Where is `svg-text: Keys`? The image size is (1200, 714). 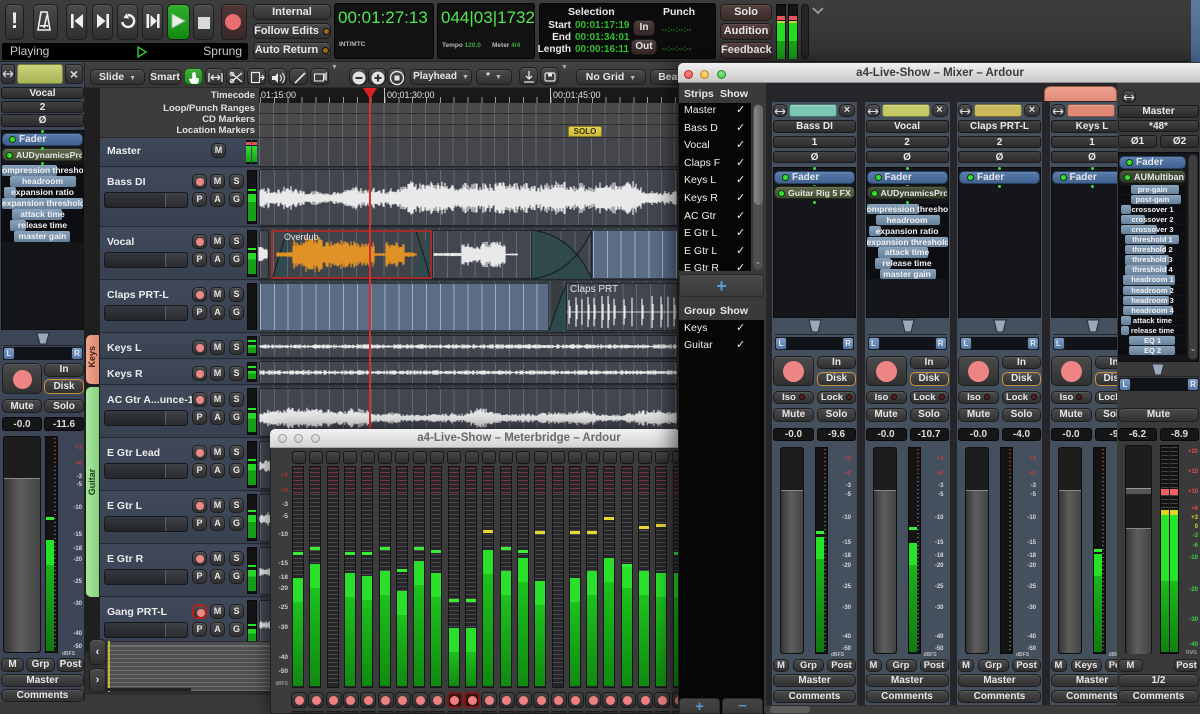
svg-text: Keys is located at coordinates (92, 357).